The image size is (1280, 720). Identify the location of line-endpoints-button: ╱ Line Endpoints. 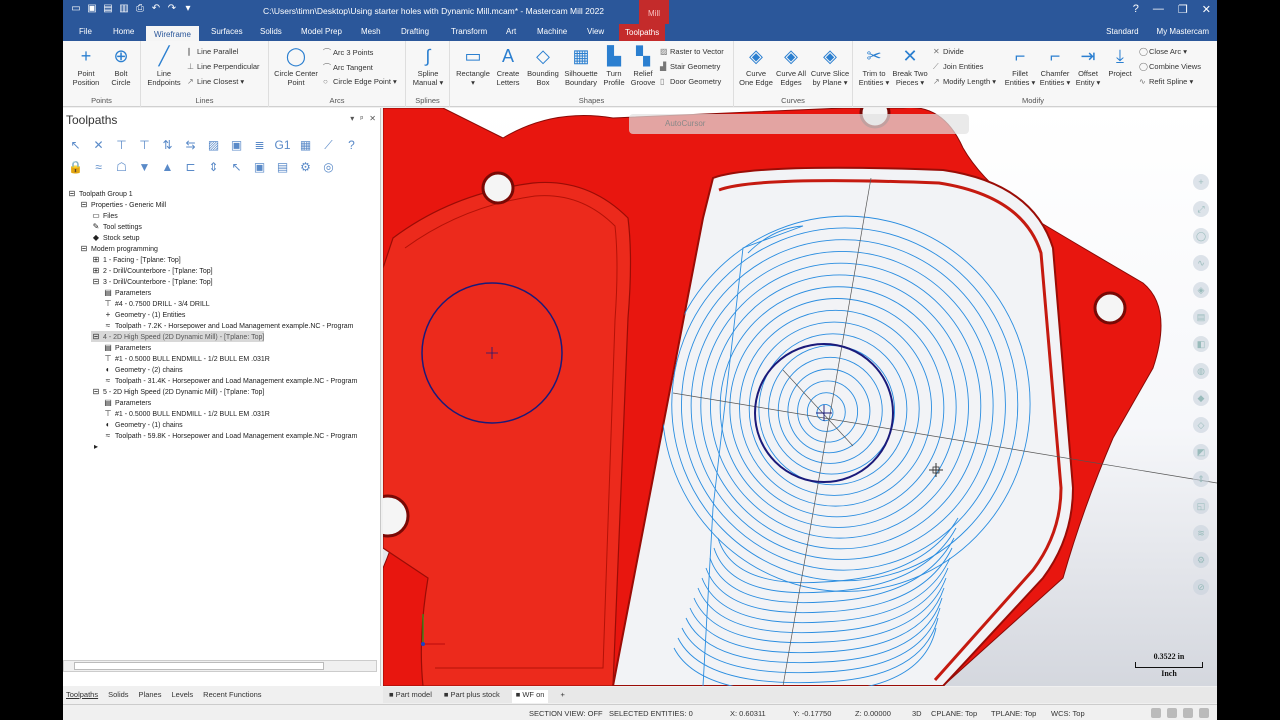
(164, 66).